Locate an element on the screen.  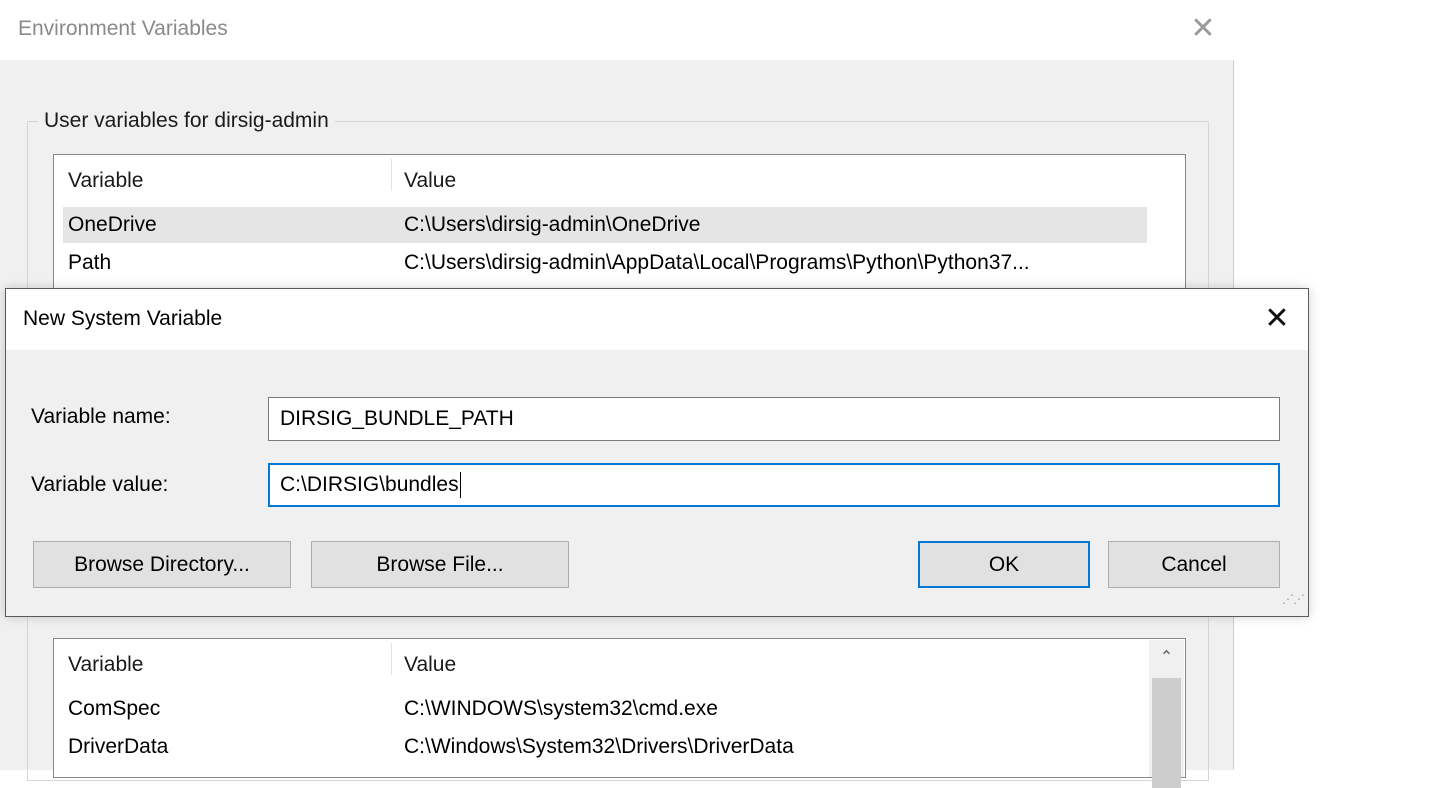
variable-value-label: Variable value: is located at coordinates (100, 484).